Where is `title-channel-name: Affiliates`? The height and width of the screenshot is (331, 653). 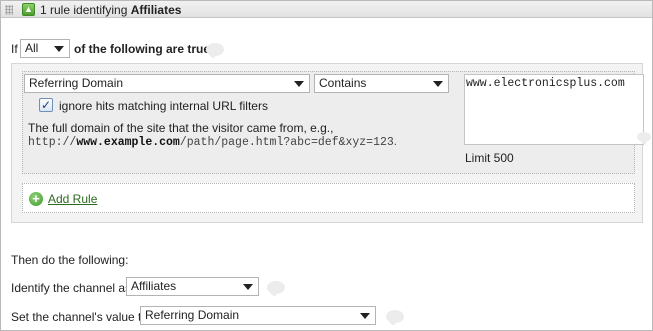 title-channel-name: Affiliates is located at coordinates (156, 10).